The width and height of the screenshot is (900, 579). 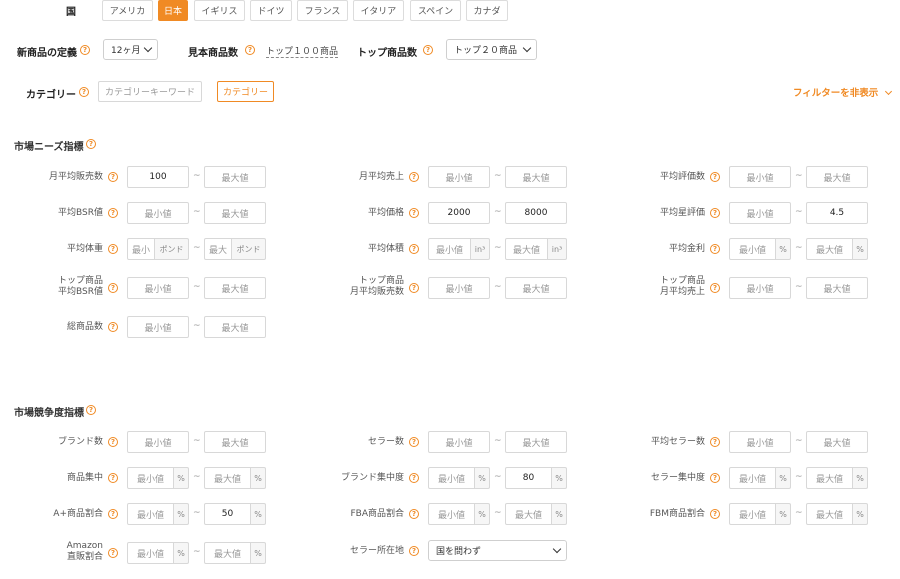 What do you see at coordinates (141, 249) in the screenshot?
I see `avg-weight-min: 最小` at bounding box center [141, 249].